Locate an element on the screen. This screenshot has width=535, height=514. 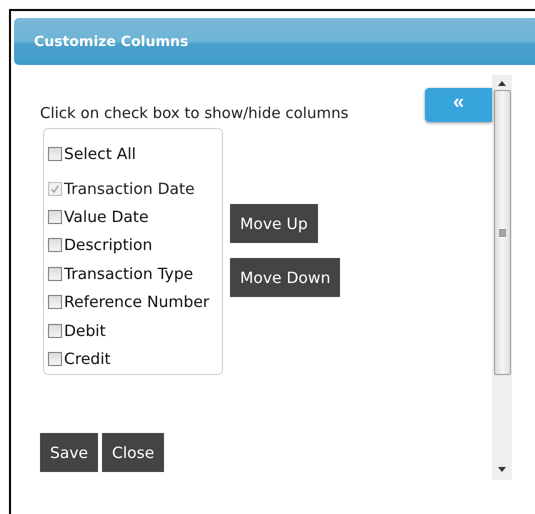
checkbox-label: Reference Number is located at coordinates (137, 302).